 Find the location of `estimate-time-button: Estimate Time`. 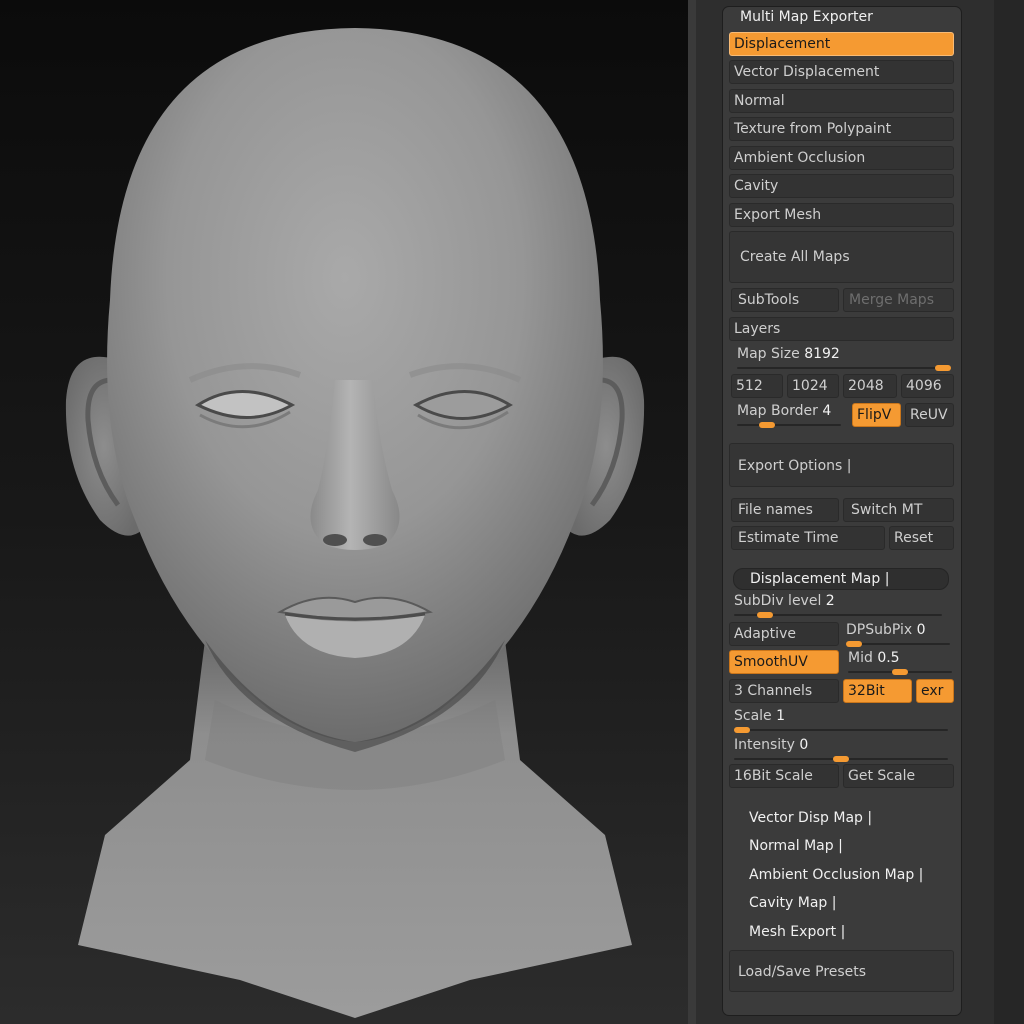

estimate-time-button: Estimate Time is located at coordinates (808, 538).